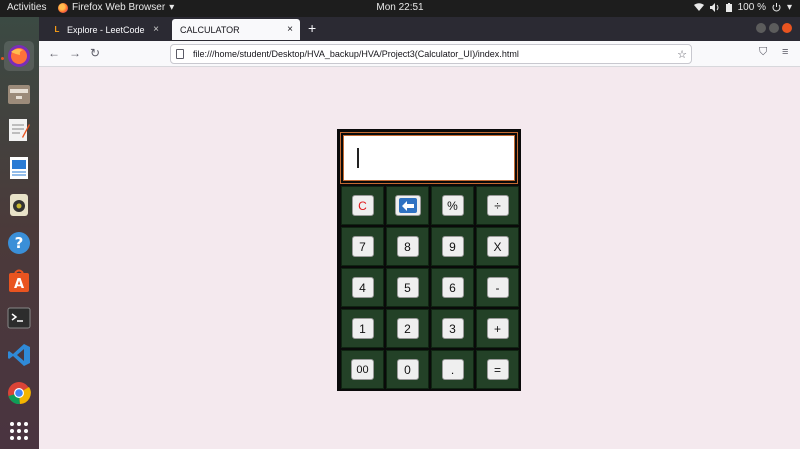 This screenshot has height=449, width=800. I want to click on chevron-down-icon: ▾, so click(789, 7).